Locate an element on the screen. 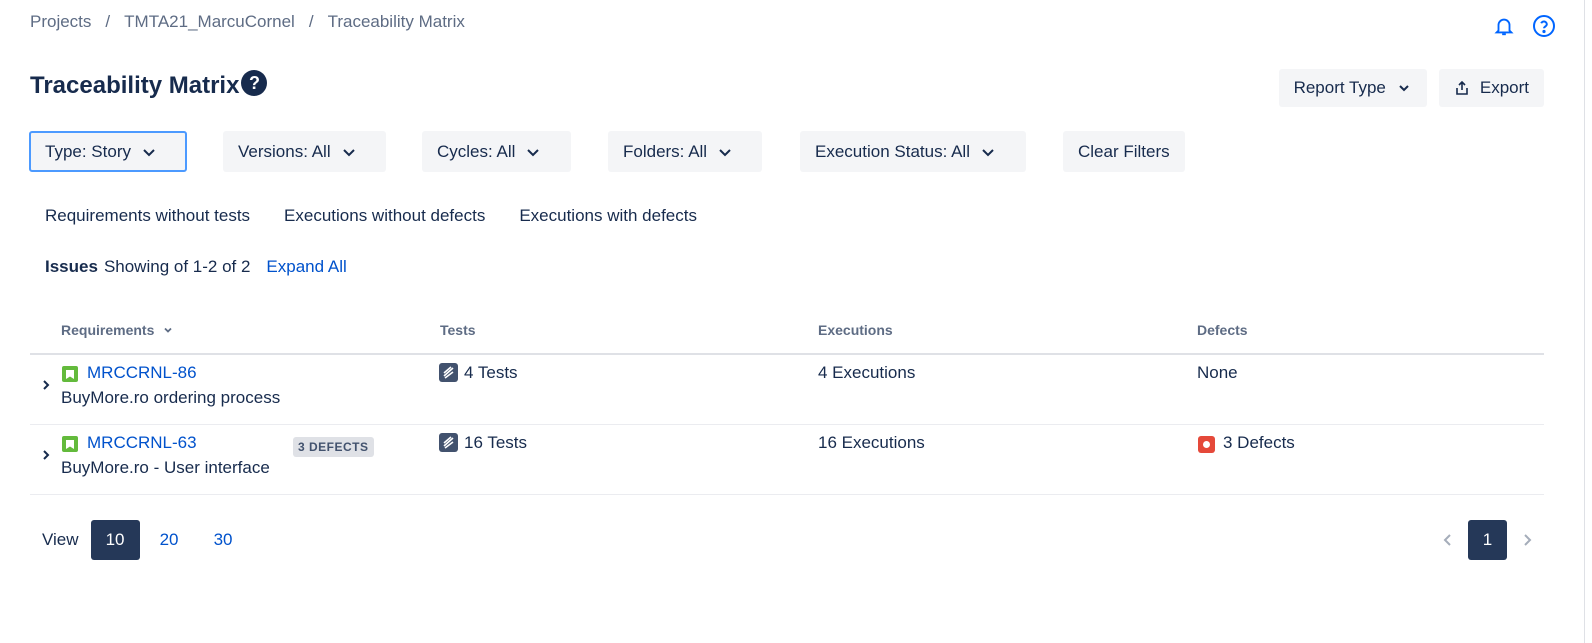  breadcrumb-current: Traceability Matrix is located at coordinates (396, 22).